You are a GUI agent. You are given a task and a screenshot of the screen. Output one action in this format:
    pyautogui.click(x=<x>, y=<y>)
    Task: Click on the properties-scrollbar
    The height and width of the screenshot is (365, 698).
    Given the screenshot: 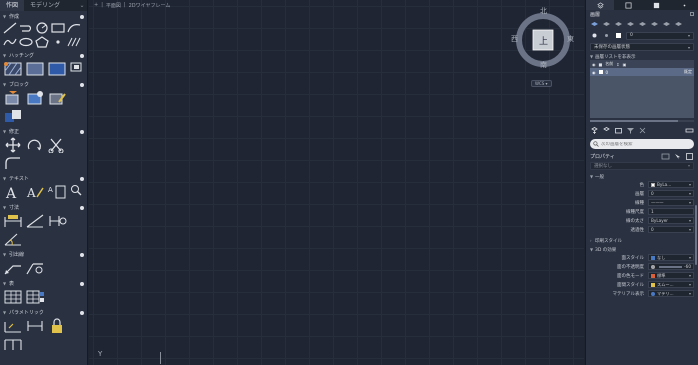 What is the action you would take?
    pyautogui.click(x=696, y=235)
    